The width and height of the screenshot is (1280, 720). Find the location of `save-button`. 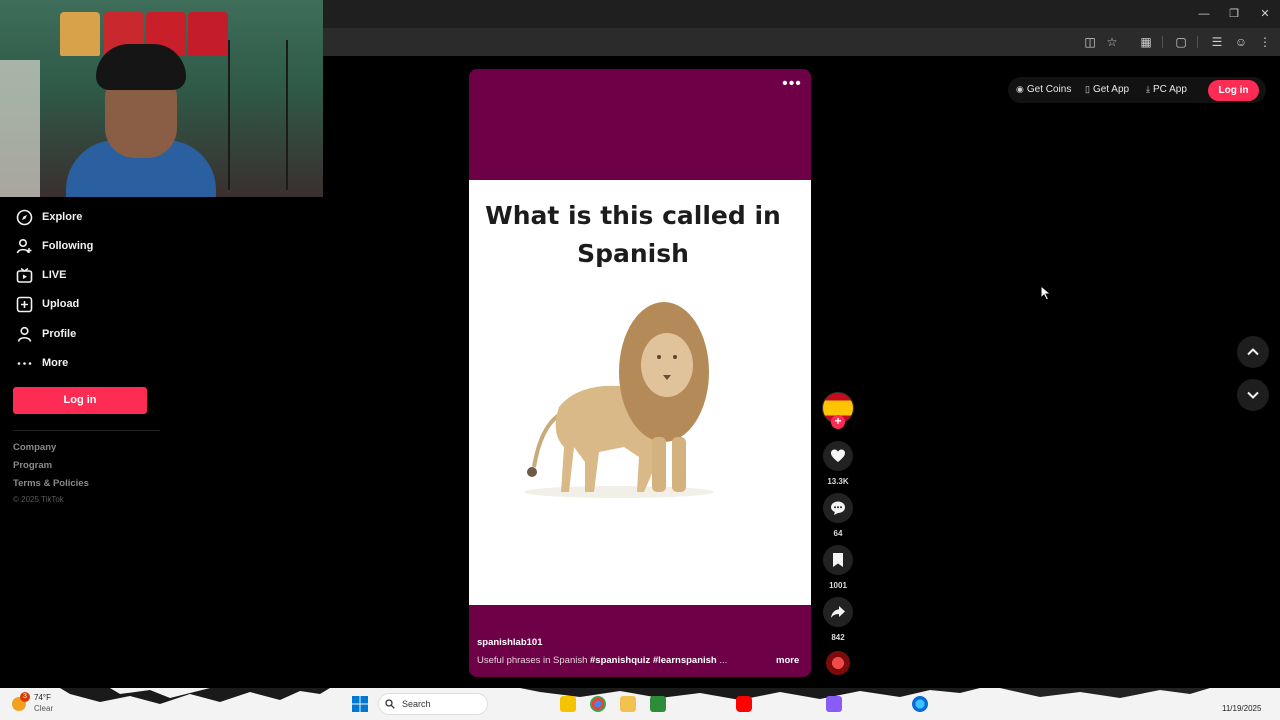

save-button is located at coordinates (838, 560).